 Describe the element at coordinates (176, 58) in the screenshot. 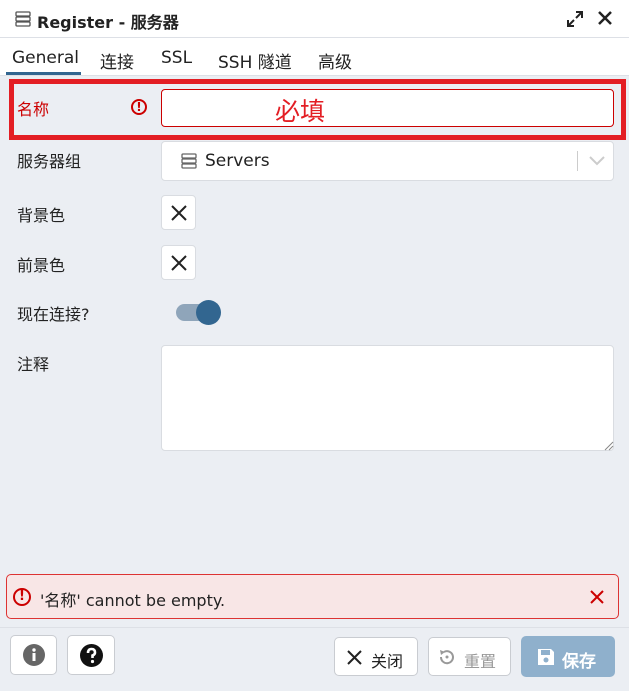

I see `tab-ssl: SSL` at that location.